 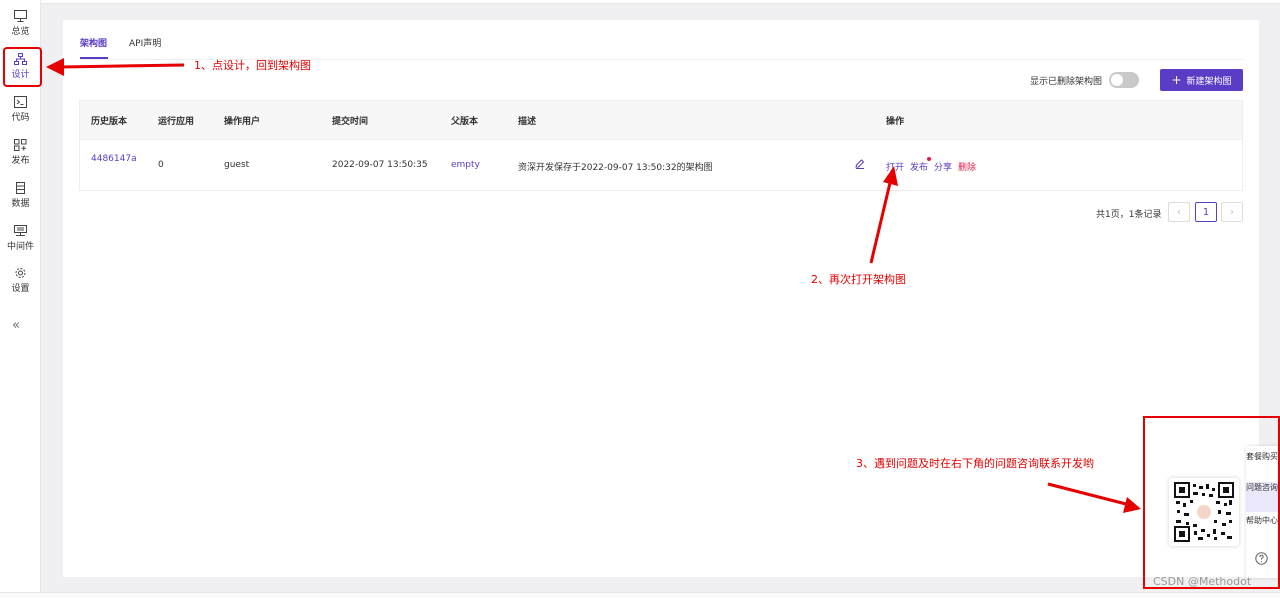 What do you see at coordinates (527, 122) in the screenshot?
I see `header-description: 描述` at bounding box center [527, 122].